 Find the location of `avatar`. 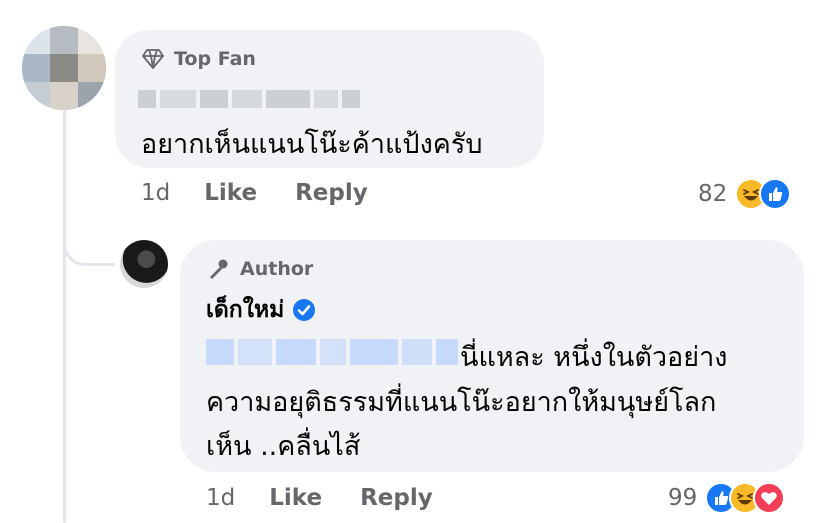

avatar is located at coordinates (64, 68).